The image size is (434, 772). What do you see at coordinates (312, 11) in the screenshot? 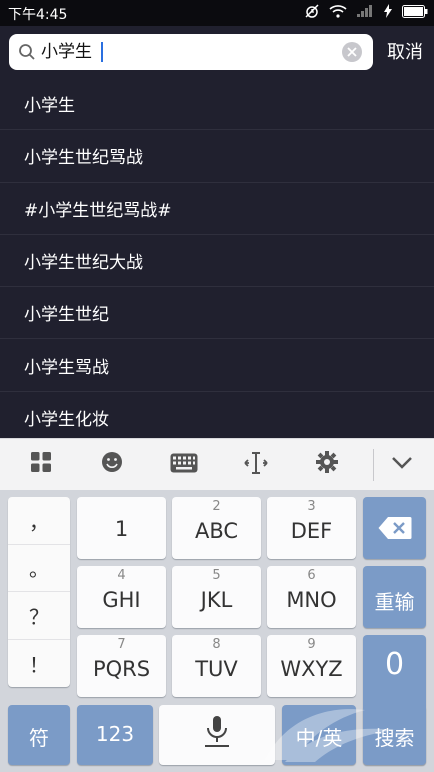
I see `alarm-off-icon` at bounding box center [312, 11].